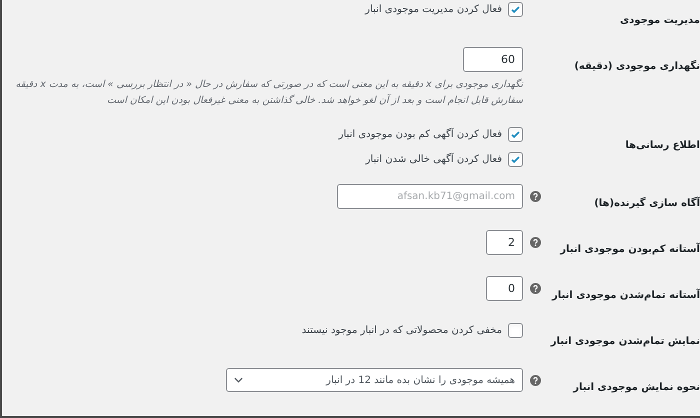  Describe the element at coordinates (434, 159) in the screenshot. I see `checkbox-label: فعال کردن آگهی خالی شدن انبار` at that location.